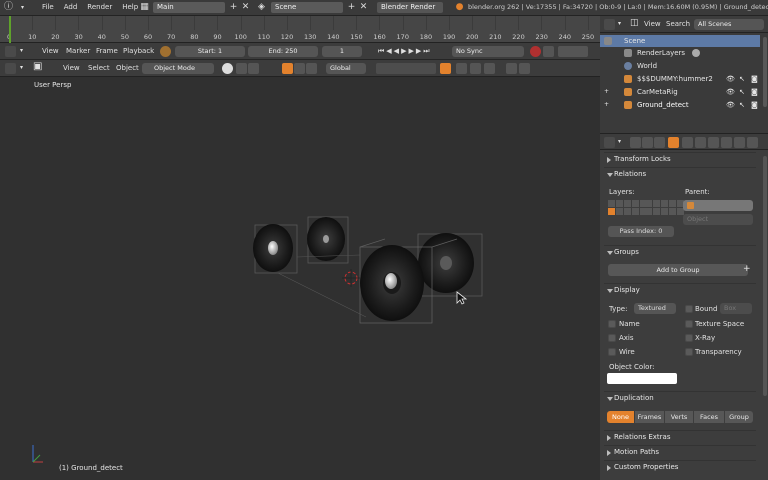 The height and width of the screenshot is (480, 768). I want to click on panel-duplication: Duplication, so click(680, 397).